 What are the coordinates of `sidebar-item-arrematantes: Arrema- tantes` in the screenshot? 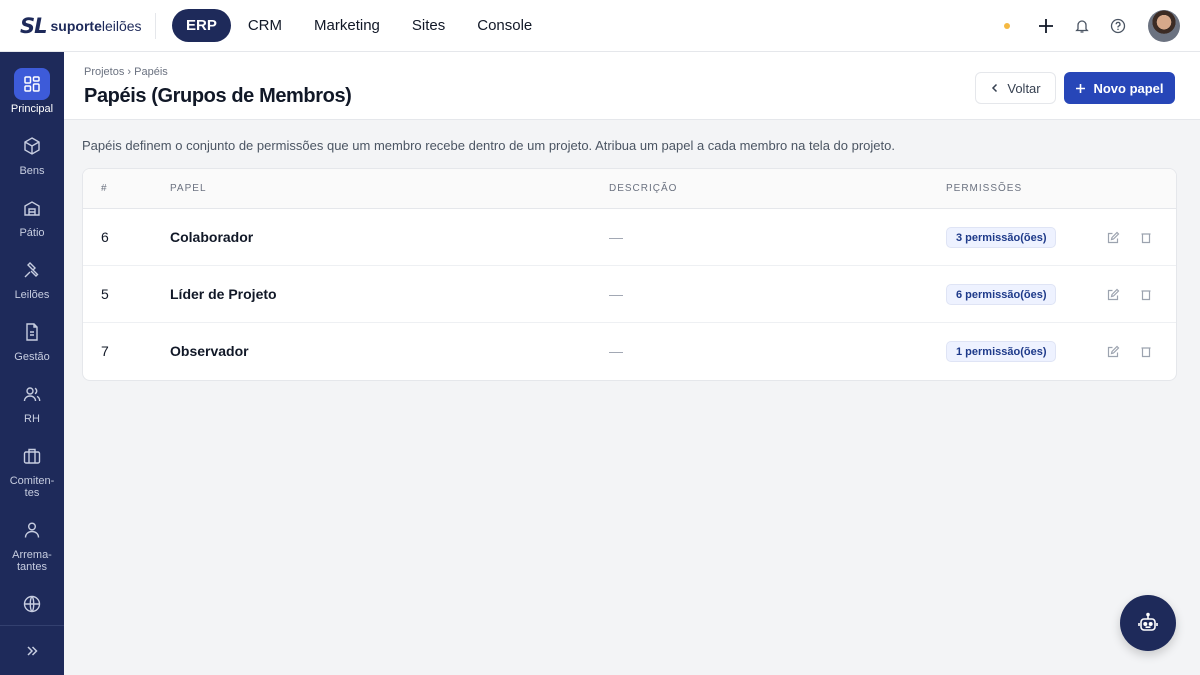 It's located at (32, 543).